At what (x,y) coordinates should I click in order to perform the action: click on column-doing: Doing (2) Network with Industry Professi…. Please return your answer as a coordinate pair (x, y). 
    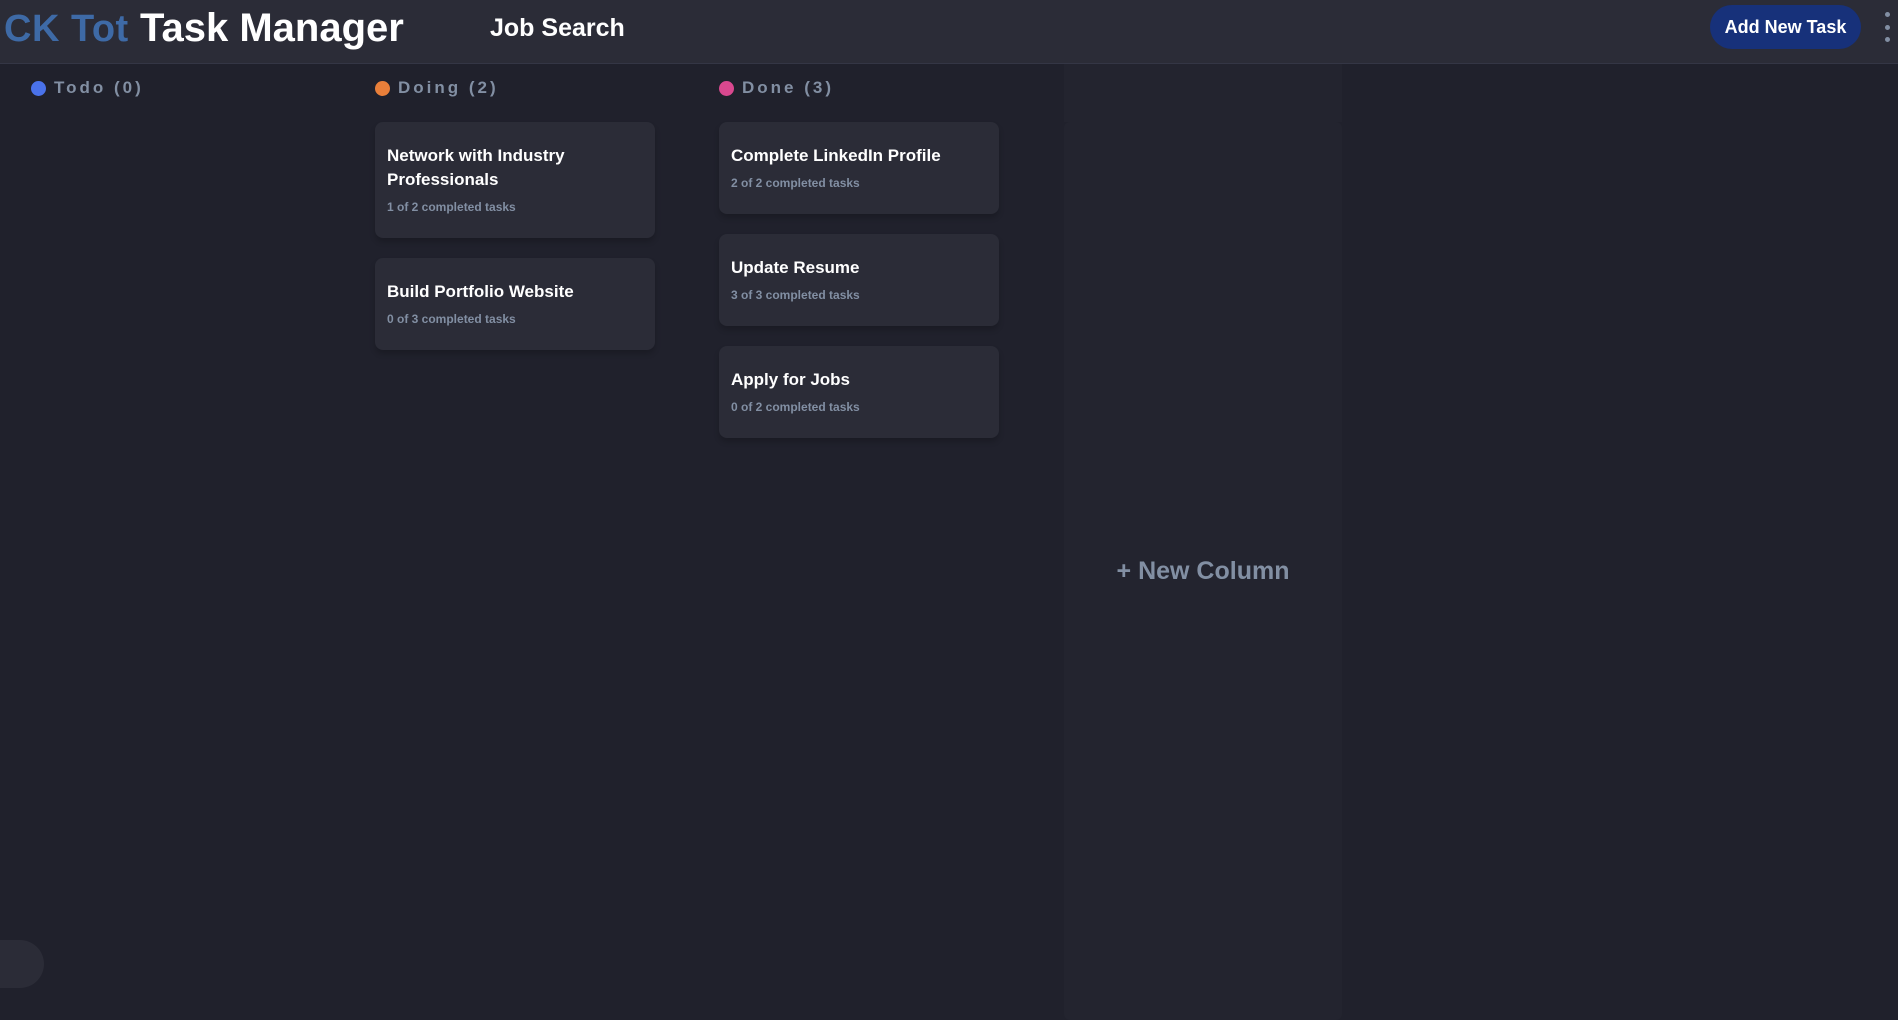
    Looking at the image, I should click on (515, 224).